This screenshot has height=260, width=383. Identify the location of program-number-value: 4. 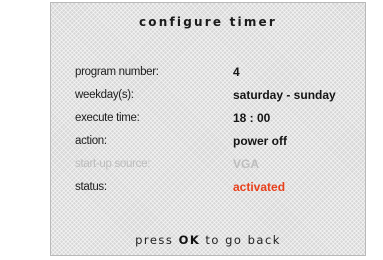
(236, 72).